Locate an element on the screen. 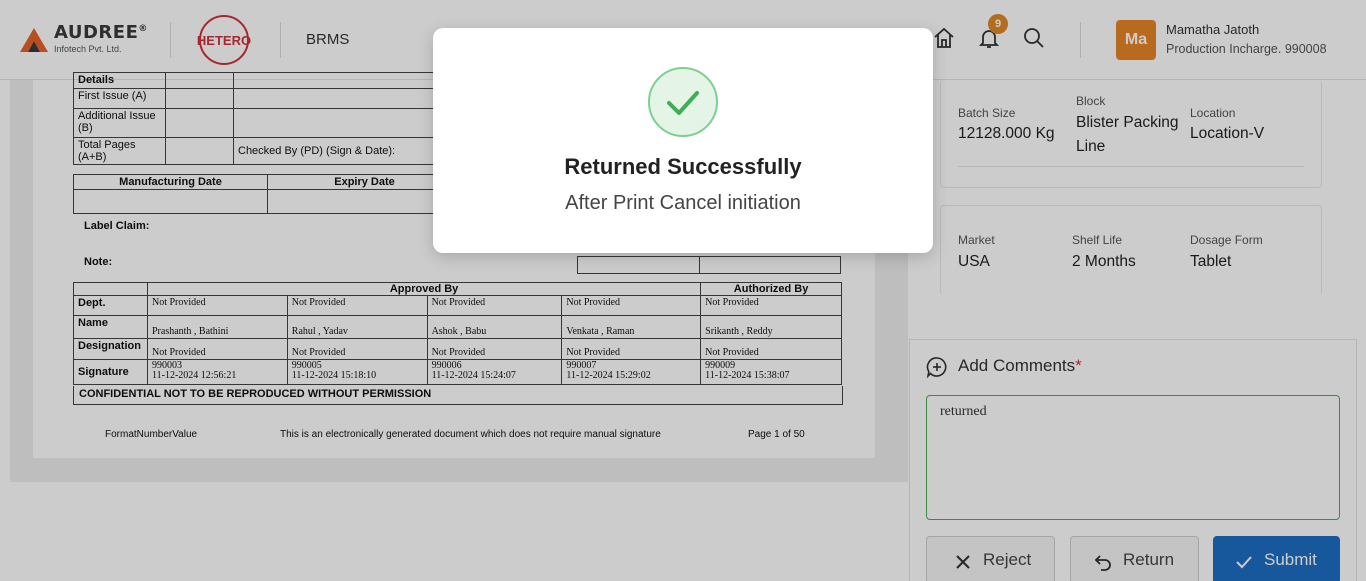 The width and height of the screenshot is (1366, 581). success-icon is located at coordinates (683, 102).